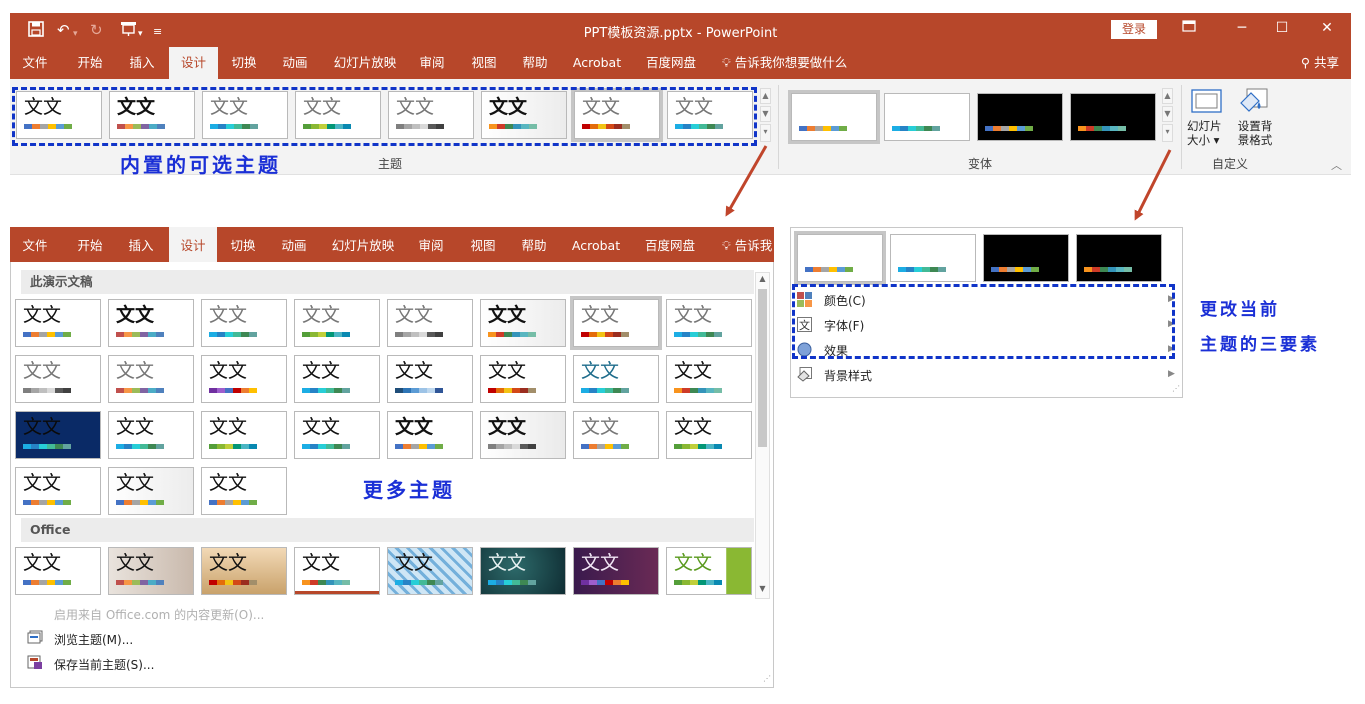 This screenshot has height=704, width=1365. Describe the element at coordinates (778, 127) in the screenshot. I see `group-separator` at that location.